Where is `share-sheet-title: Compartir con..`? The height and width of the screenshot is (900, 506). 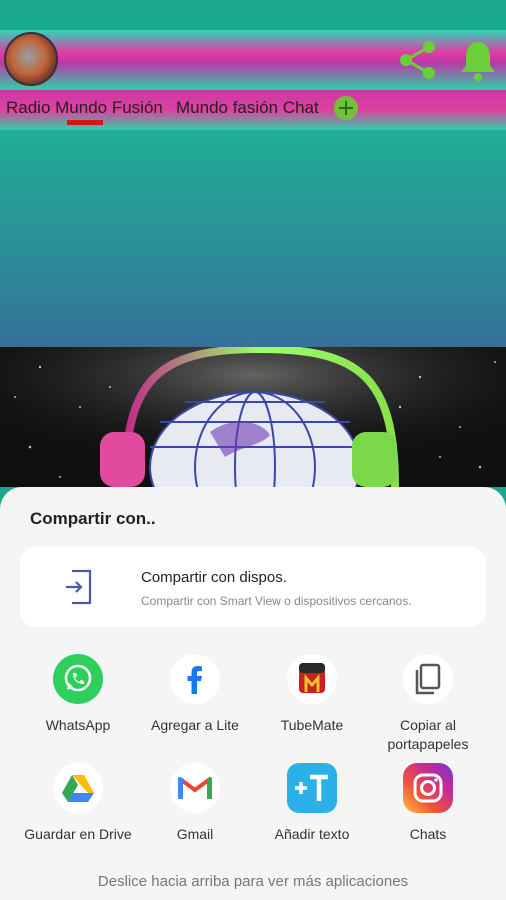 share-sheet-title: Compartir con.. is located at coordinates (93, 518).